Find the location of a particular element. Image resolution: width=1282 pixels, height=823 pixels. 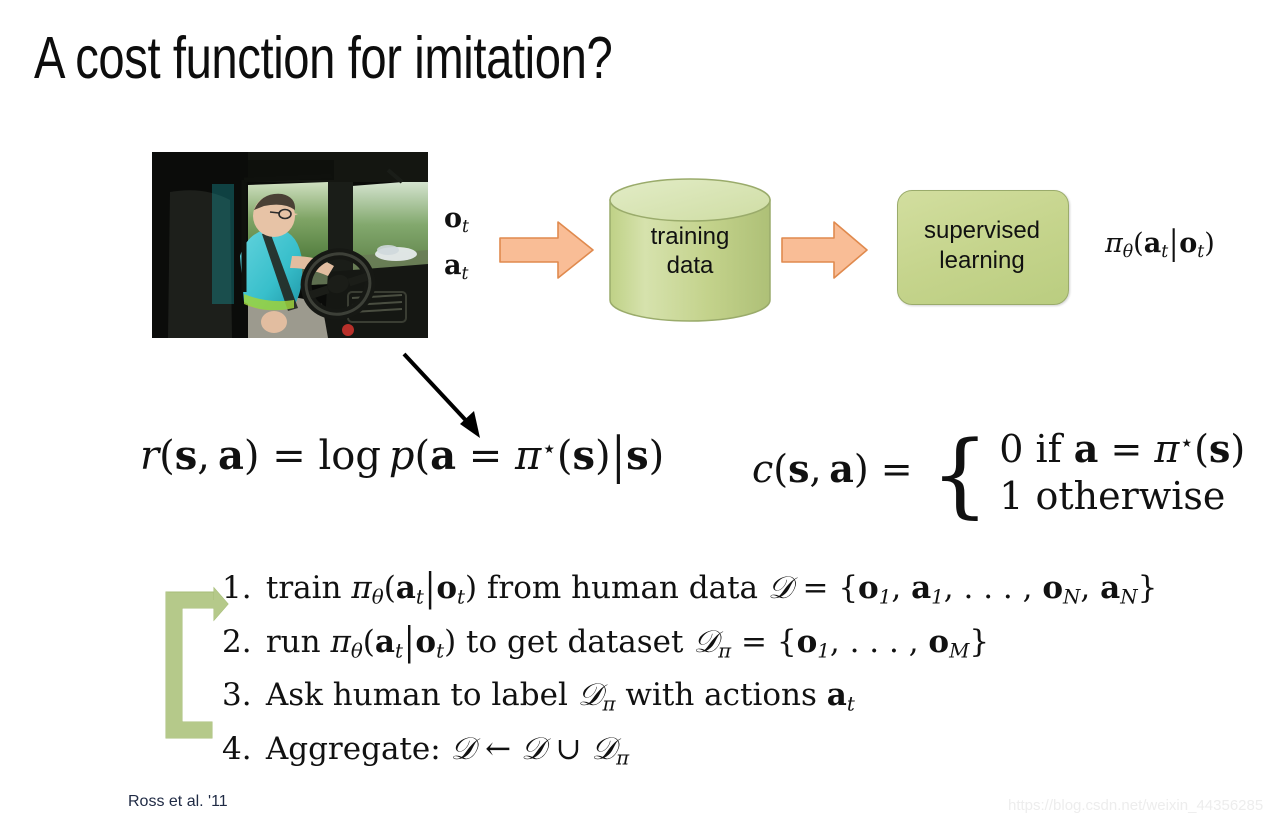

cases-brace: { 0 if a = π⋆(s) 1 otherwise is located at coordinates (1088, 474).